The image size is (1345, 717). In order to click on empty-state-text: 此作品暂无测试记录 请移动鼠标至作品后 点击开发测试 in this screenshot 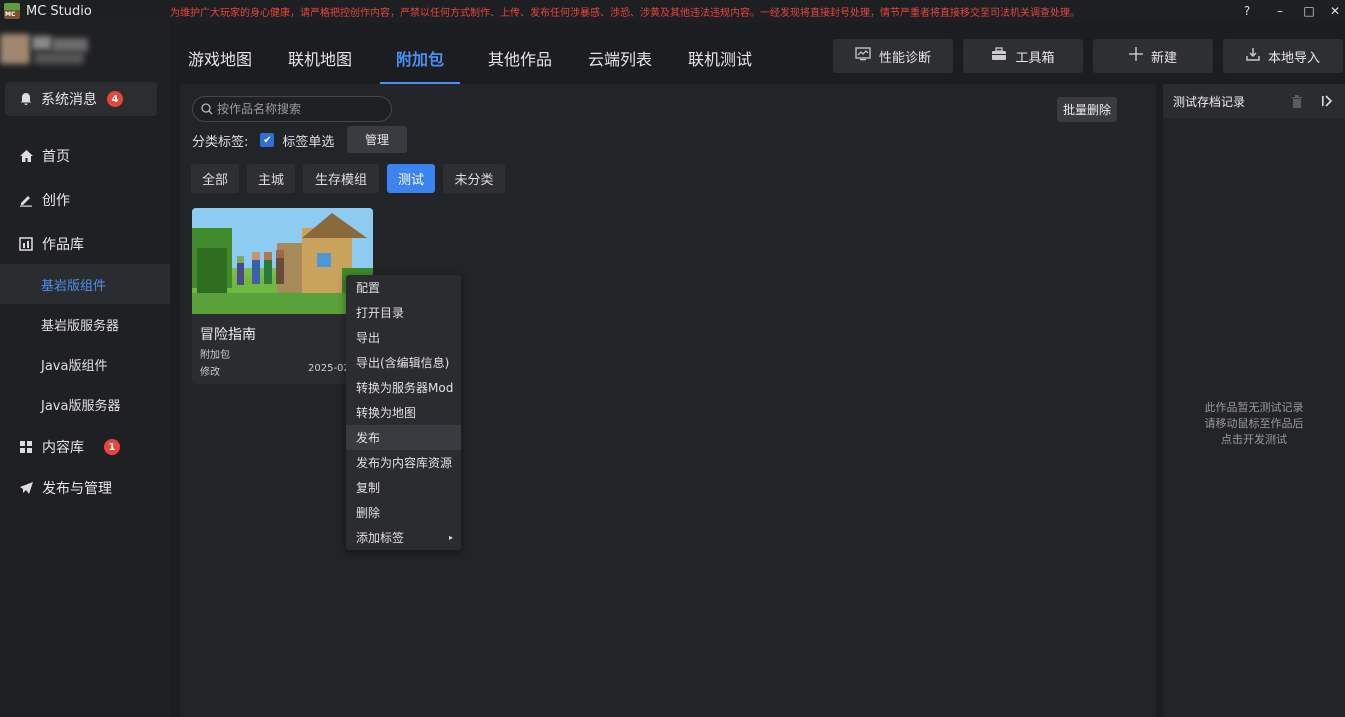, I will do `click(1254, 424)`.